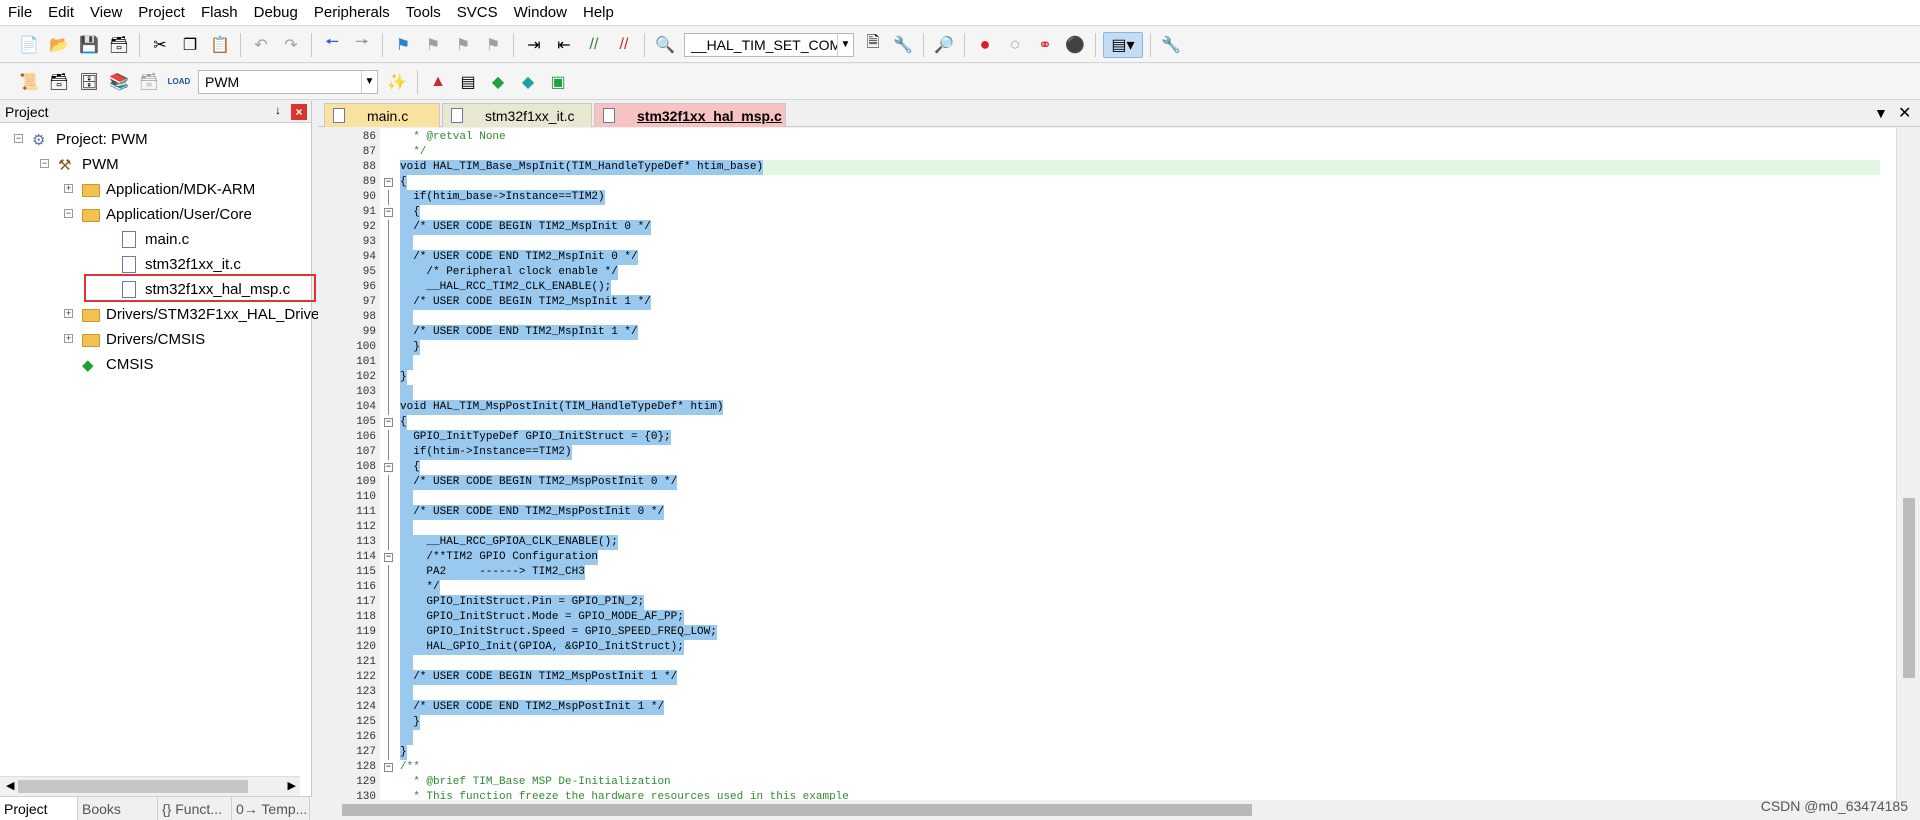 The height and width of the screenshot is (820, 1920). What do you see at coordinates (1110, 272) in the screenshot?
I see `code-line: 95 /* Peripheral clock enable */` at bounding box center [1110, 272].